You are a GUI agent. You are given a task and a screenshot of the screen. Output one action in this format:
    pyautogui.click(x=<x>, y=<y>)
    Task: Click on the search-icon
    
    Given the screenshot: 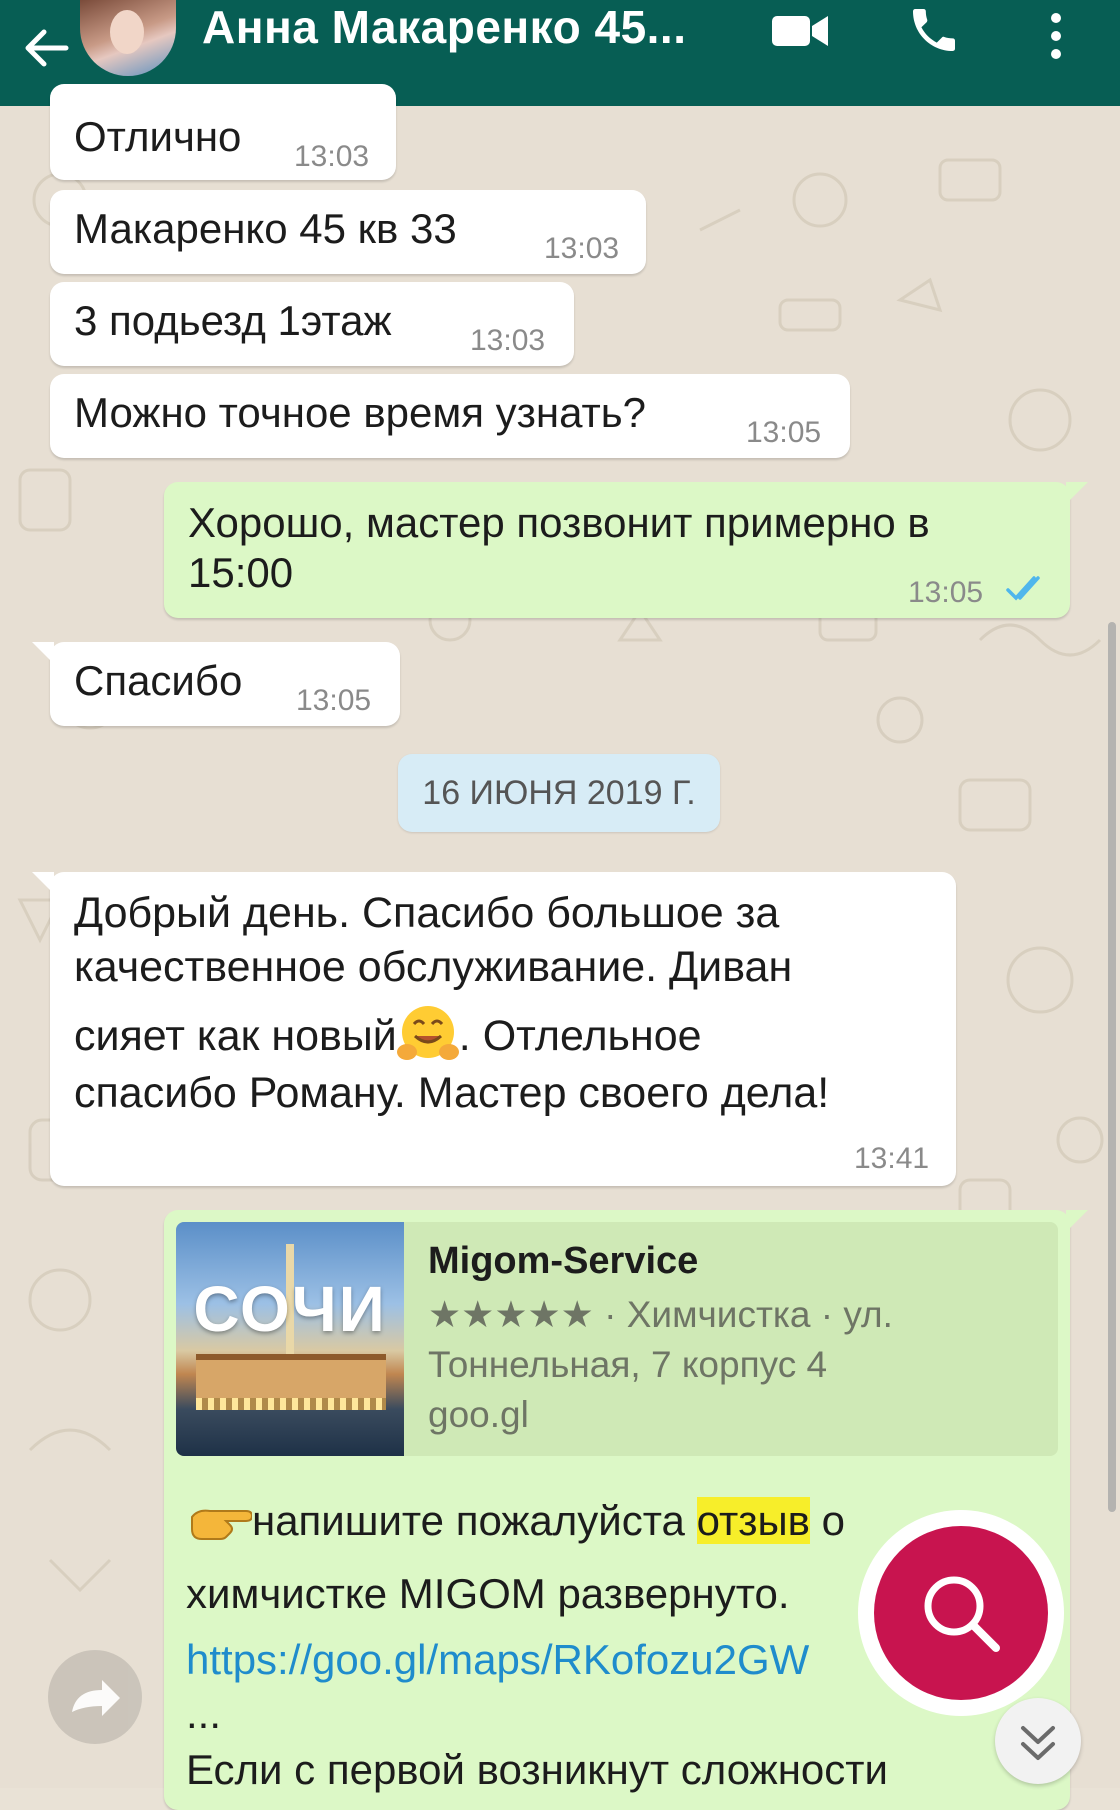 What is the action you would take?
    pyautogui.click(x=962, y=1614)
    